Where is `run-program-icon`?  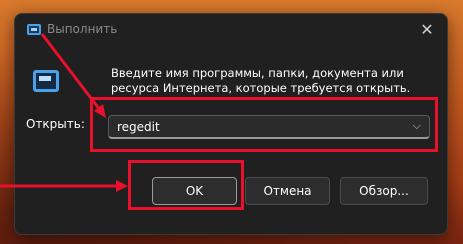 run-program-icon is located at coordinates (46, 81).